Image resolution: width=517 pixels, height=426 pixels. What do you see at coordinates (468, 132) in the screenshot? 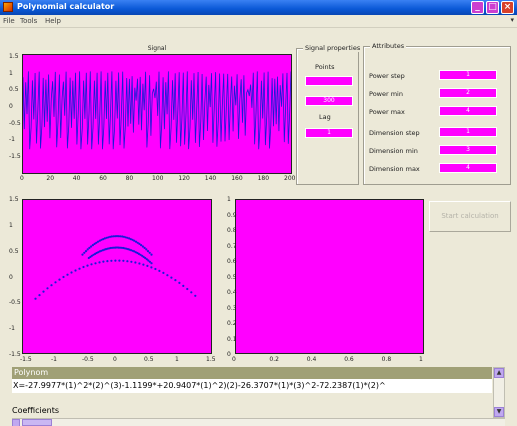
I see `dimension-step-field: 1` at bounding box center [468, 132].